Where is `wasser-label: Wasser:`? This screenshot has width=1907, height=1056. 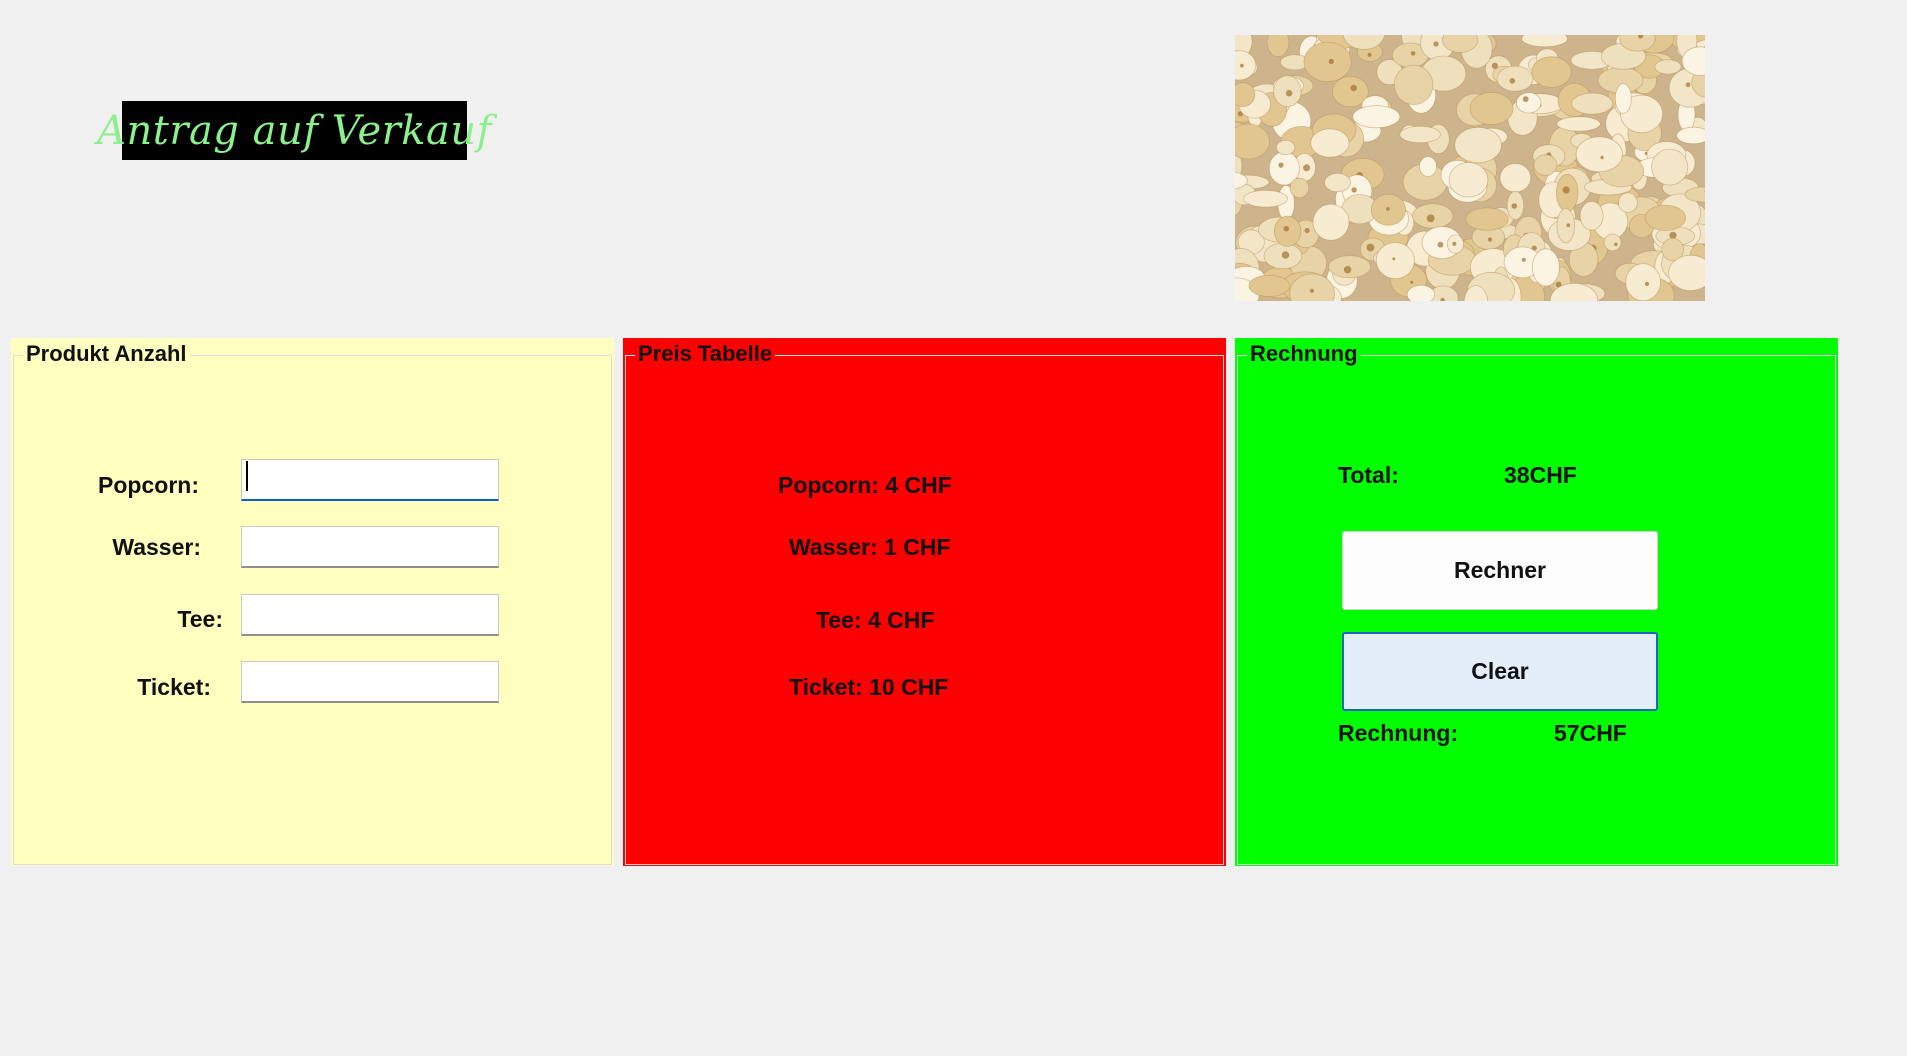
wasser-label: Wasser: is located at coordinates (156, 547).